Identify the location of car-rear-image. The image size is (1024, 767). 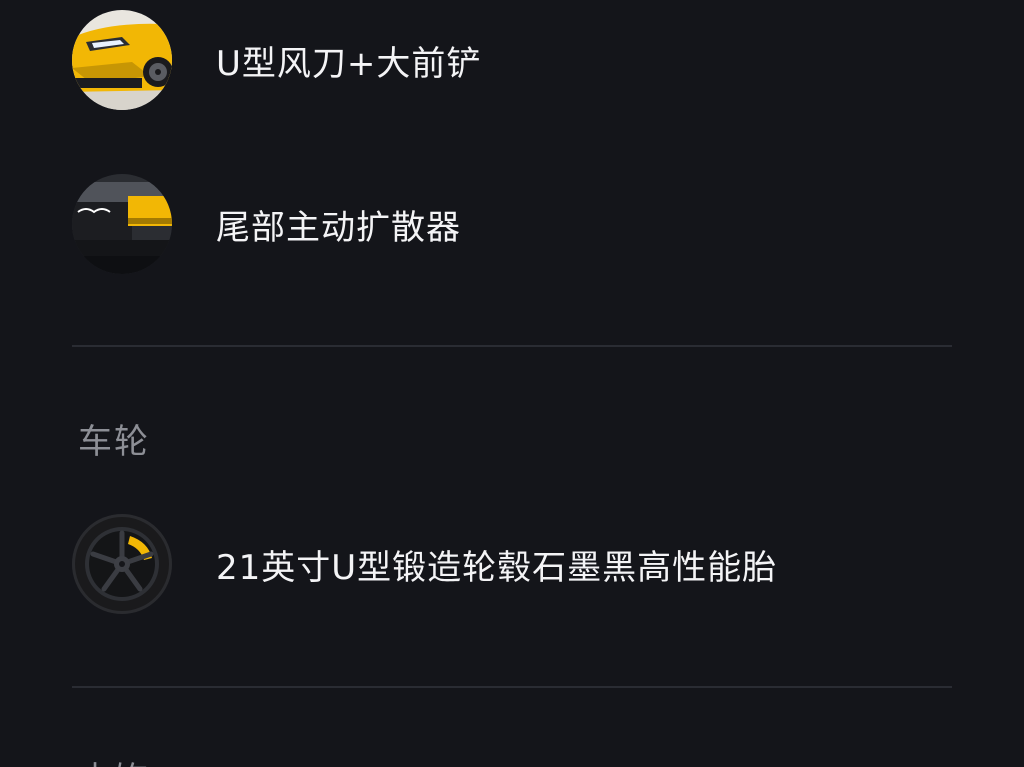
(122, 224).